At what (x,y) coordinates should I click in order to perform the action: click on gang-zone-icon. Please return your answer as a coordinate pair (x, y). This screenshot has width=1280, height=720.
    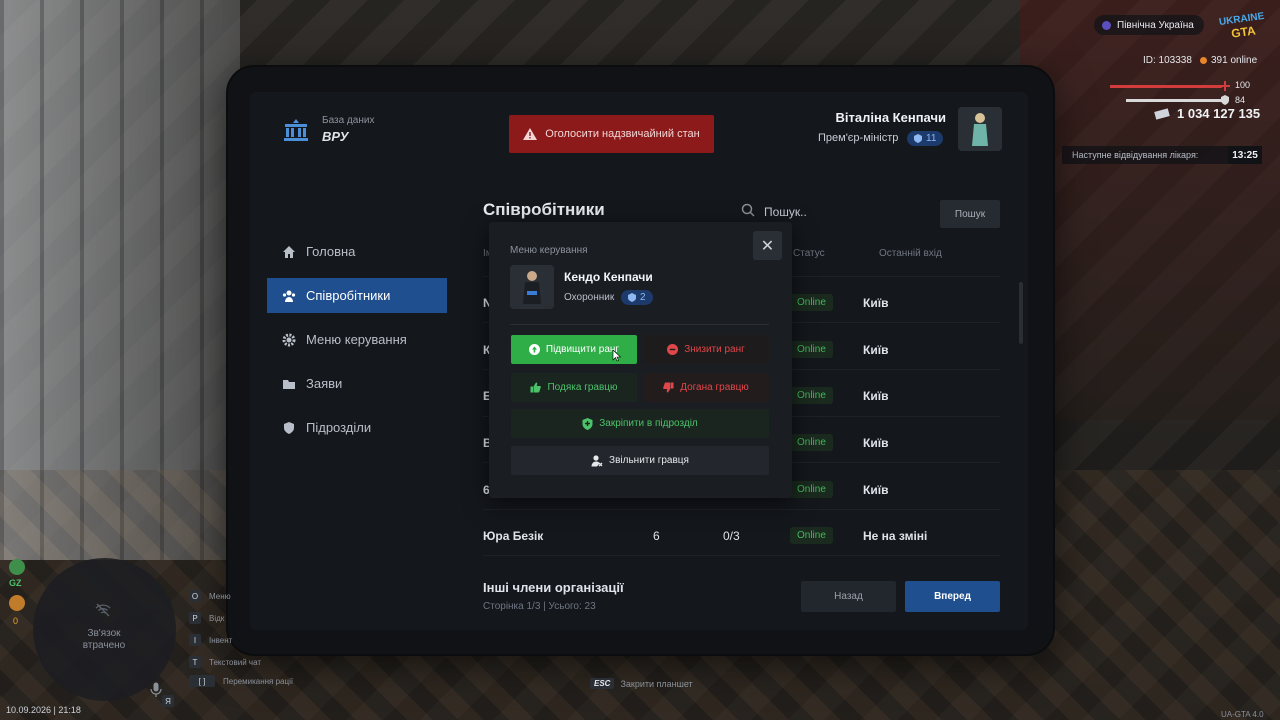
    Looking at the image, I should click on (17, 567).